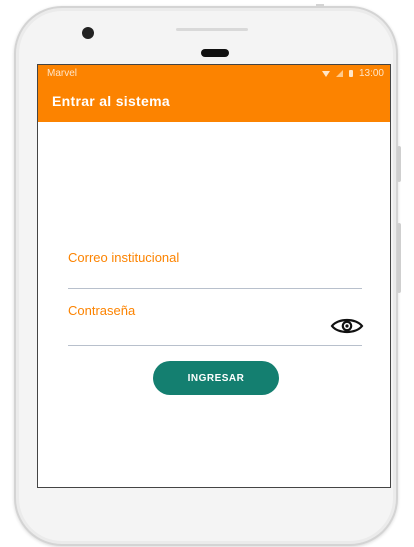  I want to click on password-field: Contraseña, so click(216, 325).